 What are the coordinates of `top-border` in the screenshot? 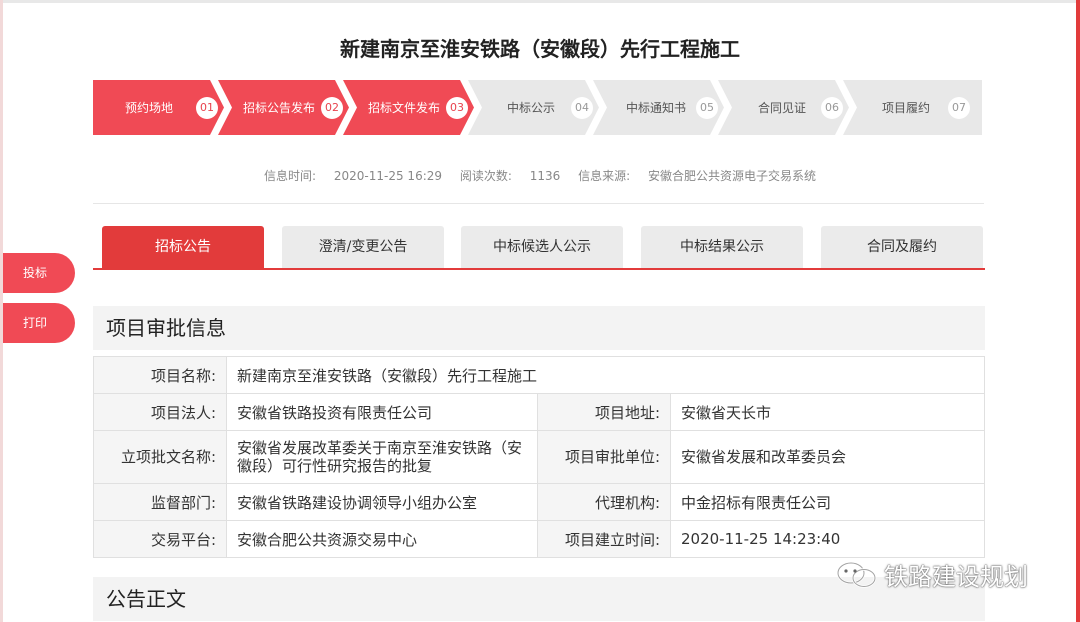 It's located at (540, 1).